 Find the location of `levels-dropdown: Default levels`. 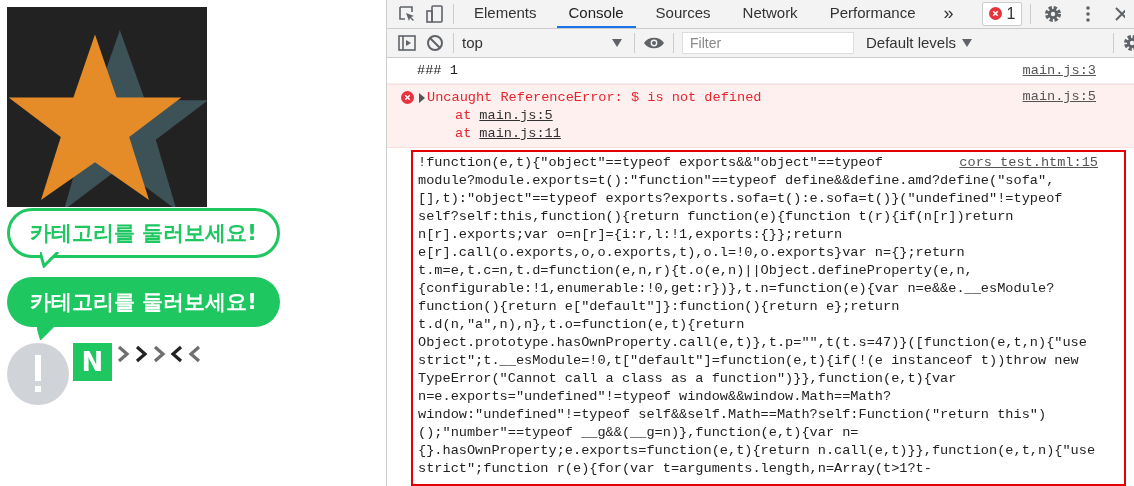

levels-dropdown: Default levels is located at coordinates (919, 43).